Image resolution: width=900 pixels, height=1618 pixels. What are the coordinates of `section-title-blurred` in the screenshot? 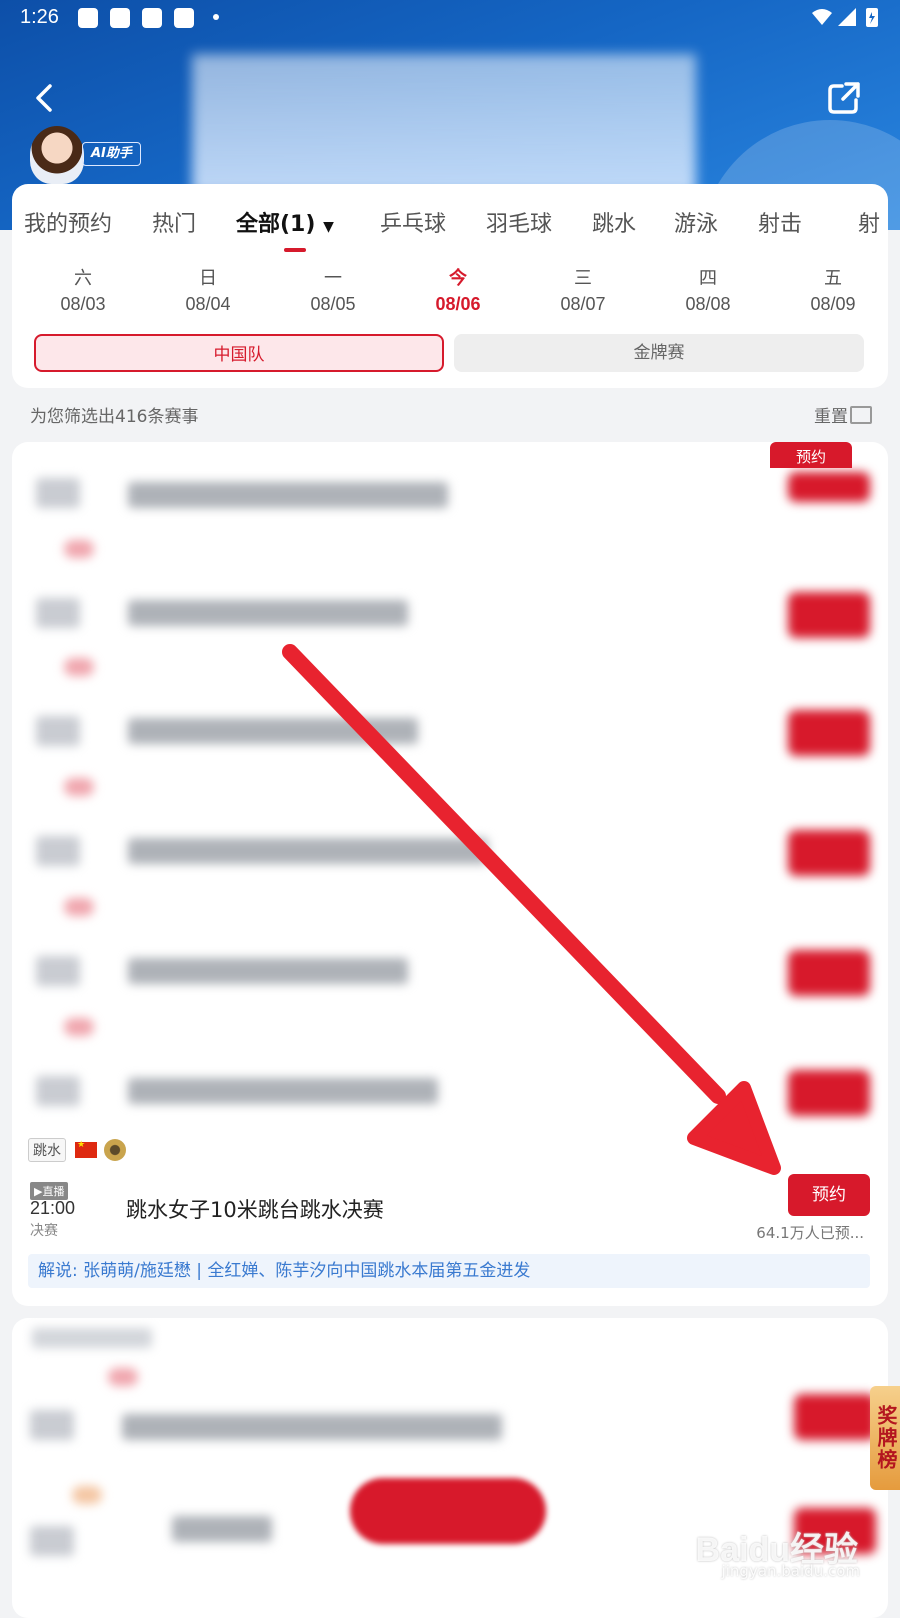 It's located at (92, 1338).